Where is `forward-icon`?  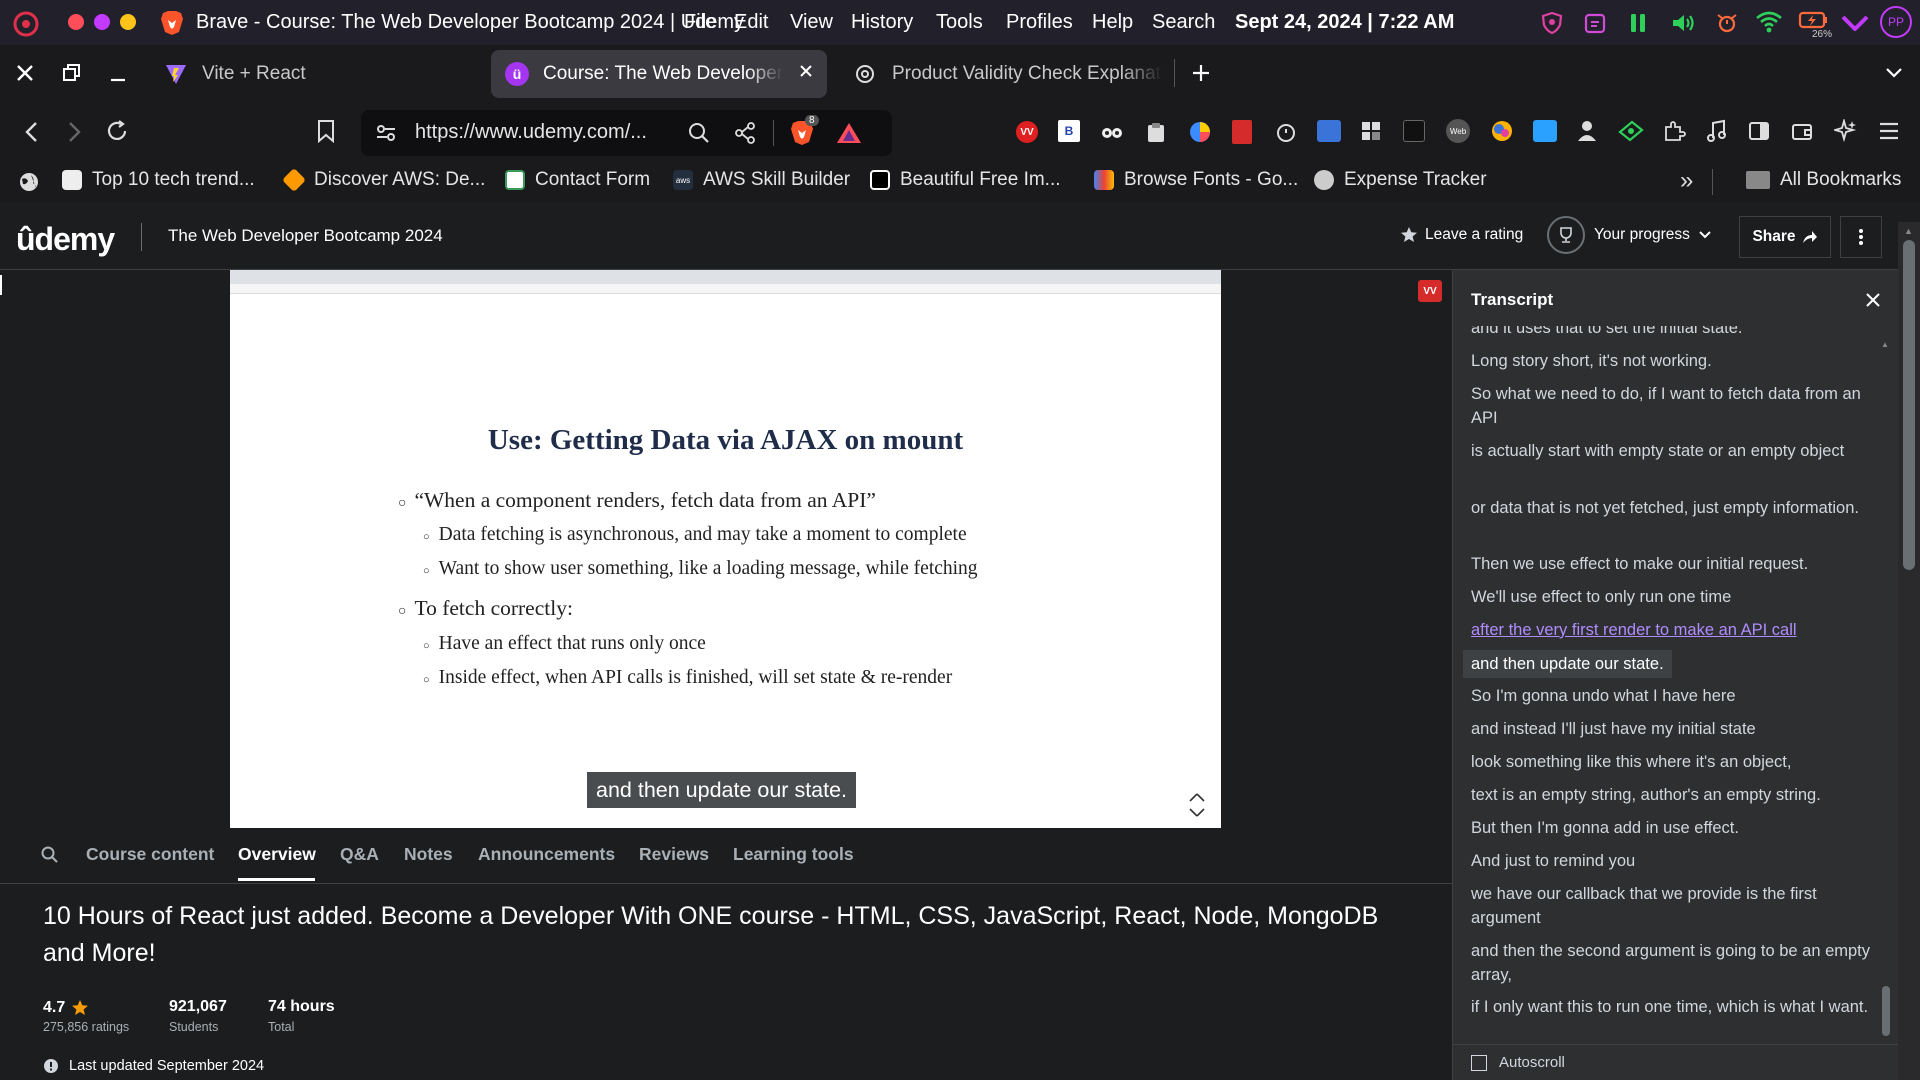 forward-icon is located at coordinates (74, 132).